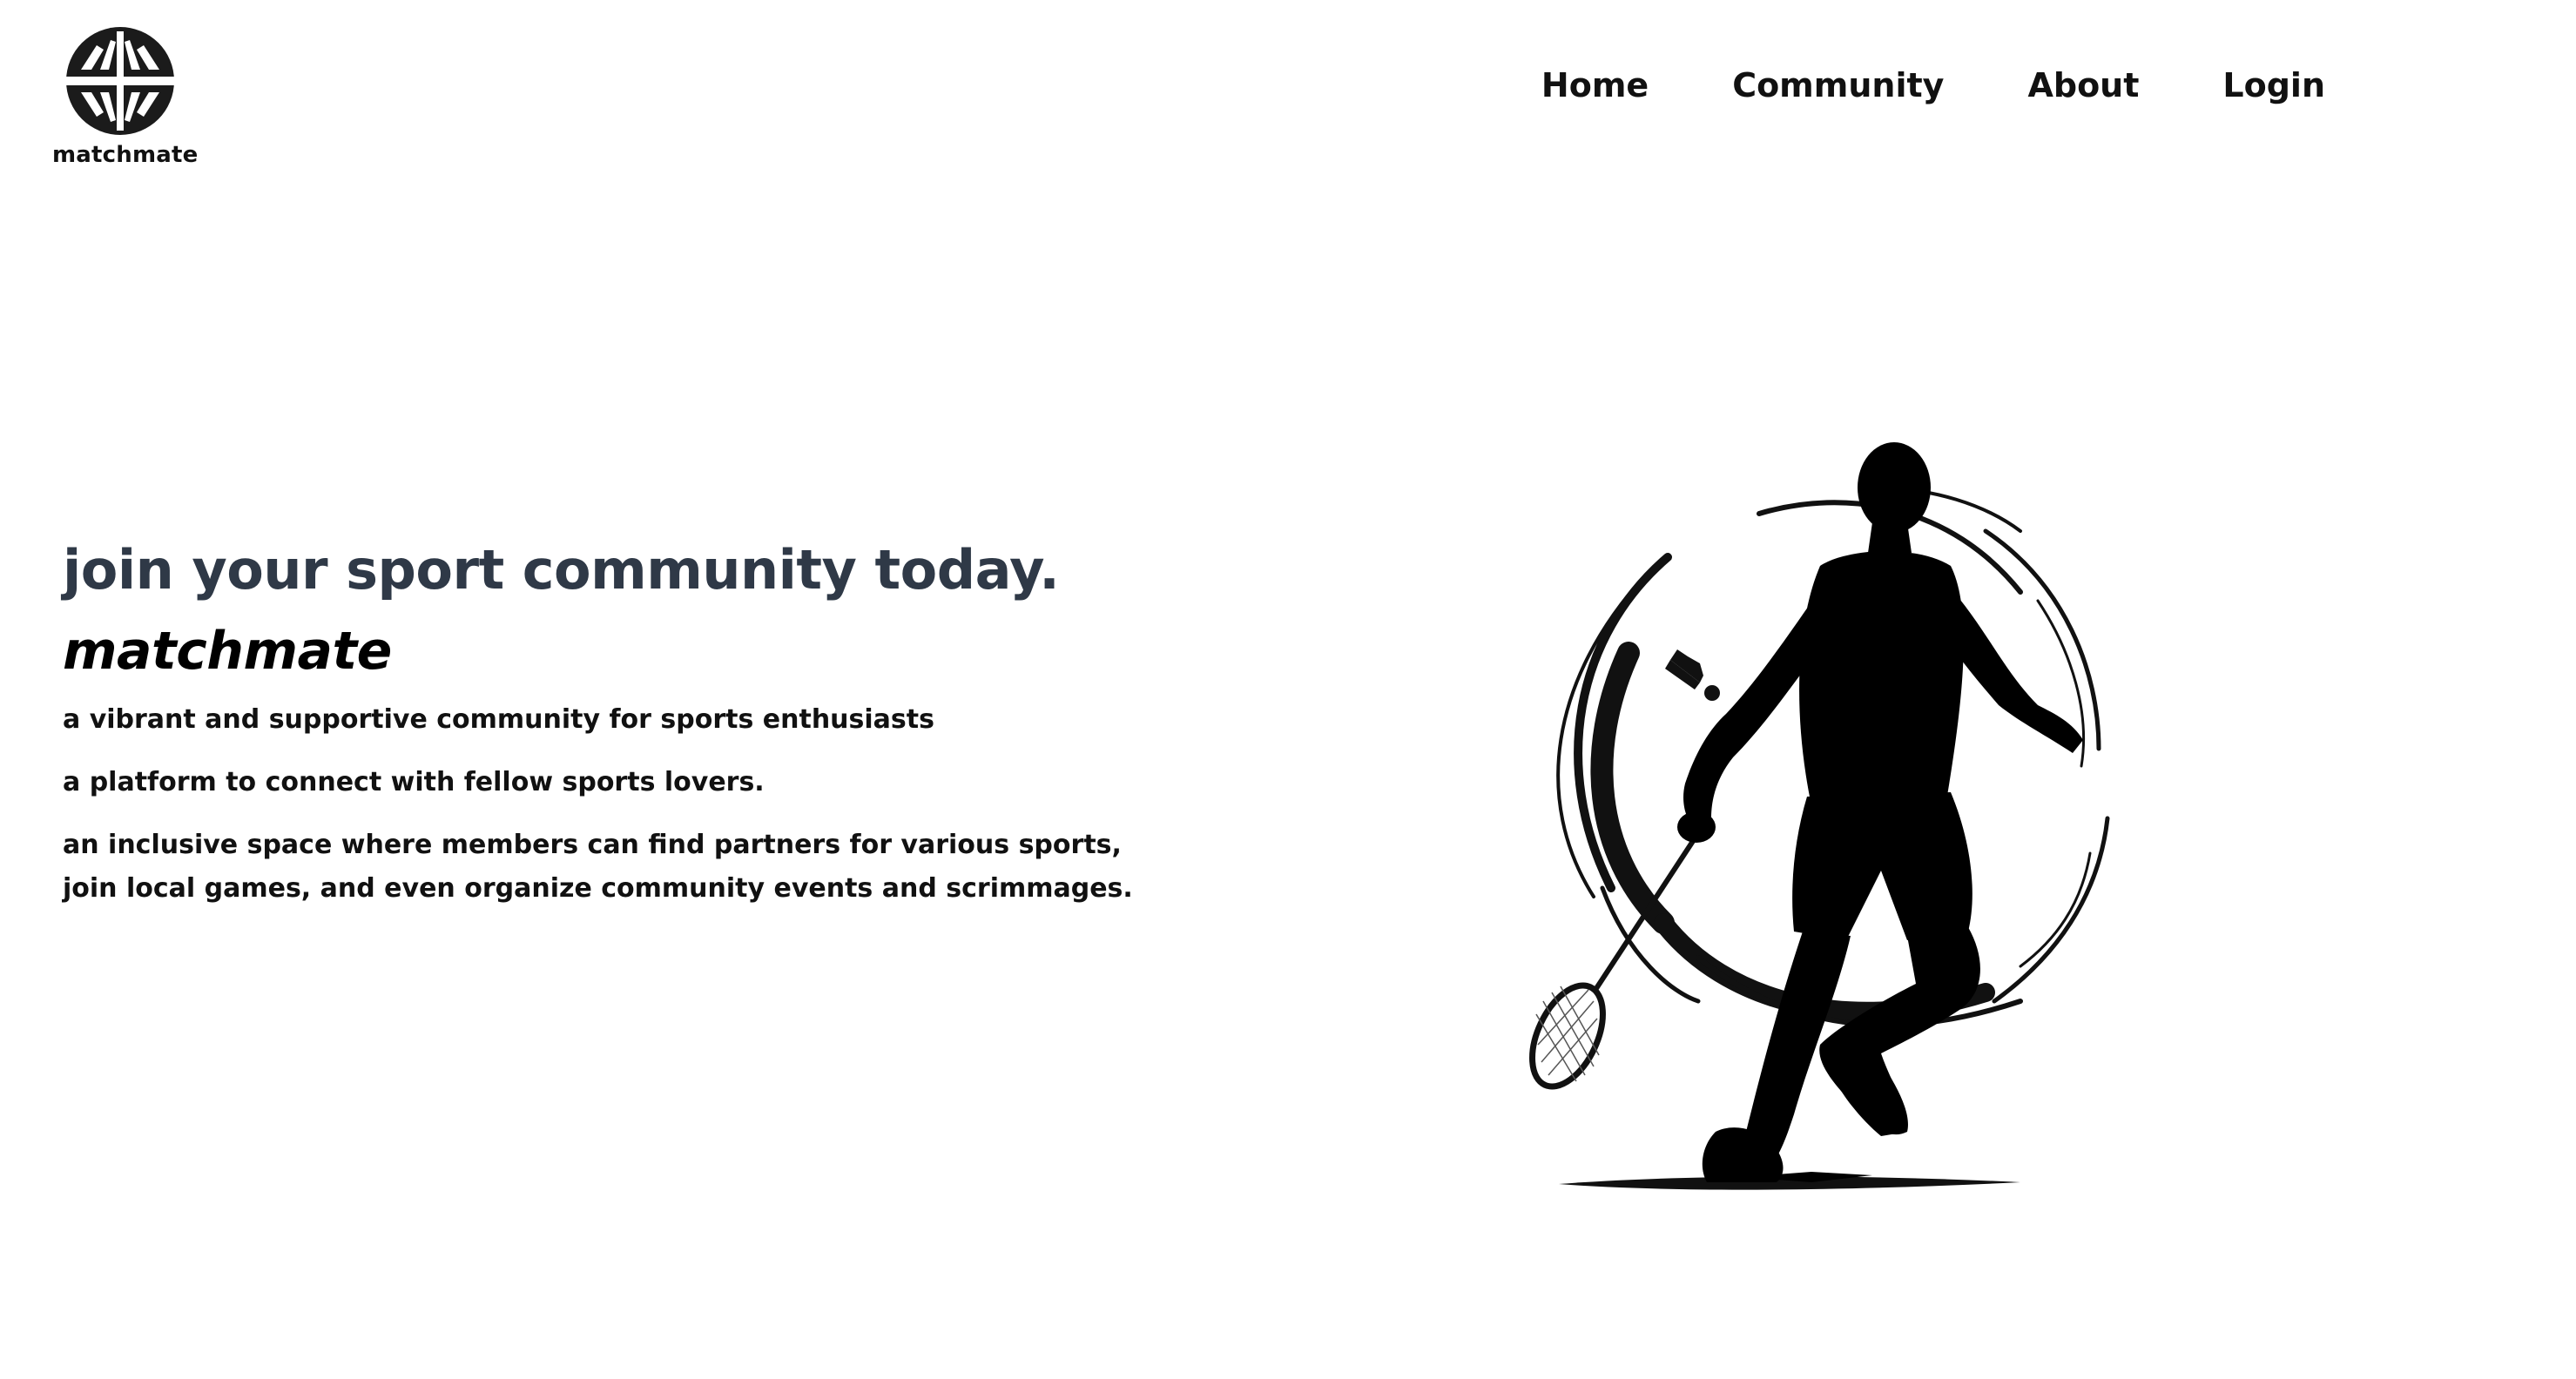 Image resolution: width=2576 pixels, height=1379 pixels. What do you see at coordinates (1692, 675) in the screenshot?
I see `shuttlecock-icon` at bounding box center [1692, 675].